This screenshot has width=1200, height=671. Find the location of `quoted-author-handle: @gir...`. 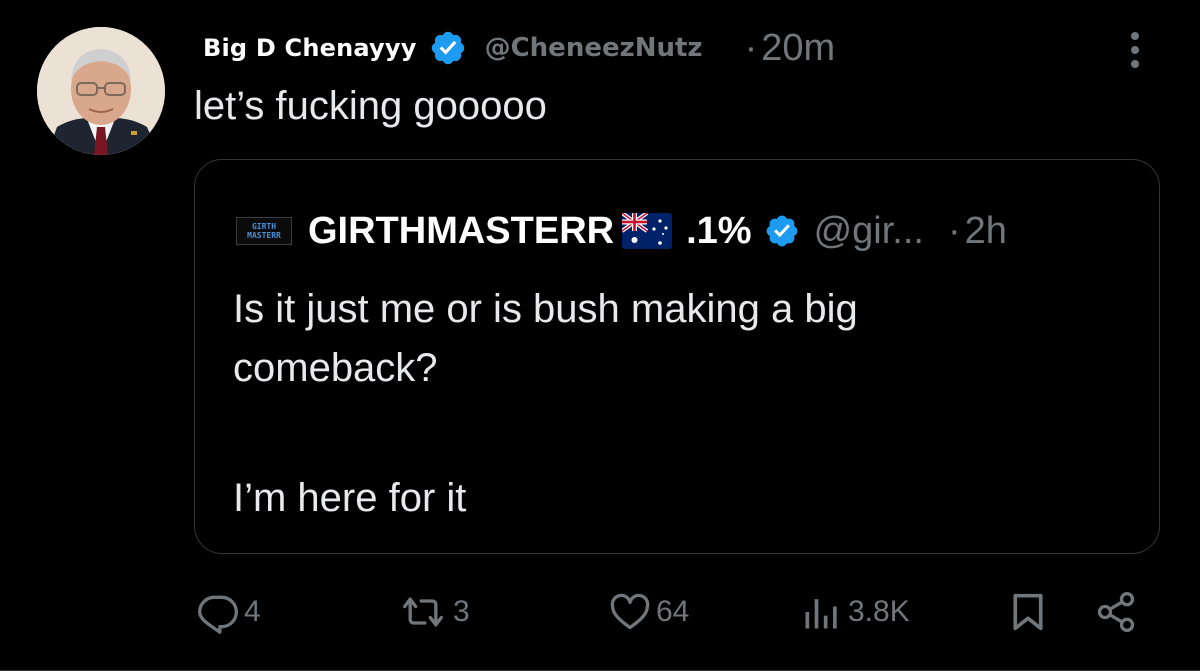

quoted-author-handle: @gir... is located at coordinates (868, 230).